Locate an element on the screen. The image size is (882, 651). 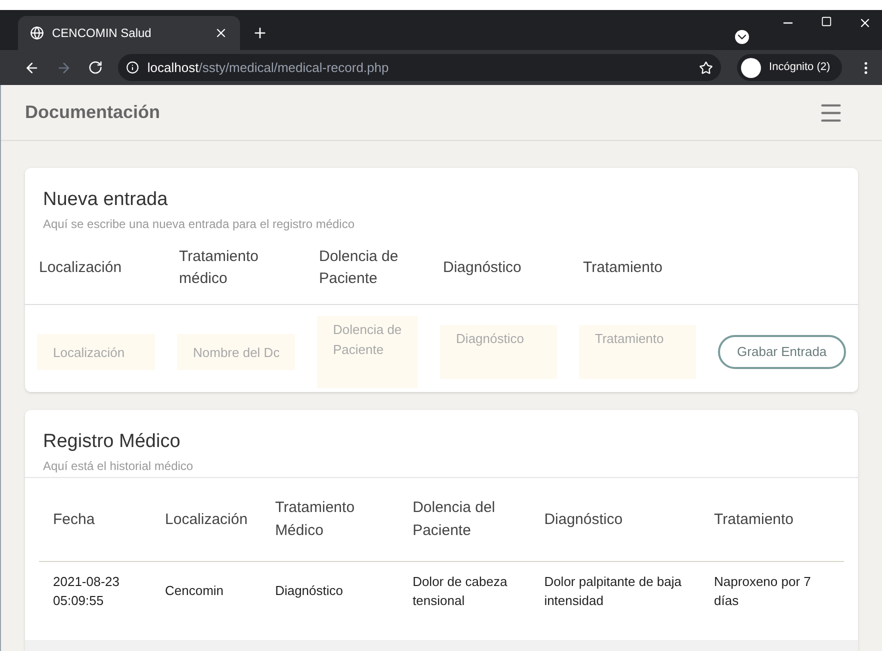
close-window-icon is located at coordinates (865, 23).